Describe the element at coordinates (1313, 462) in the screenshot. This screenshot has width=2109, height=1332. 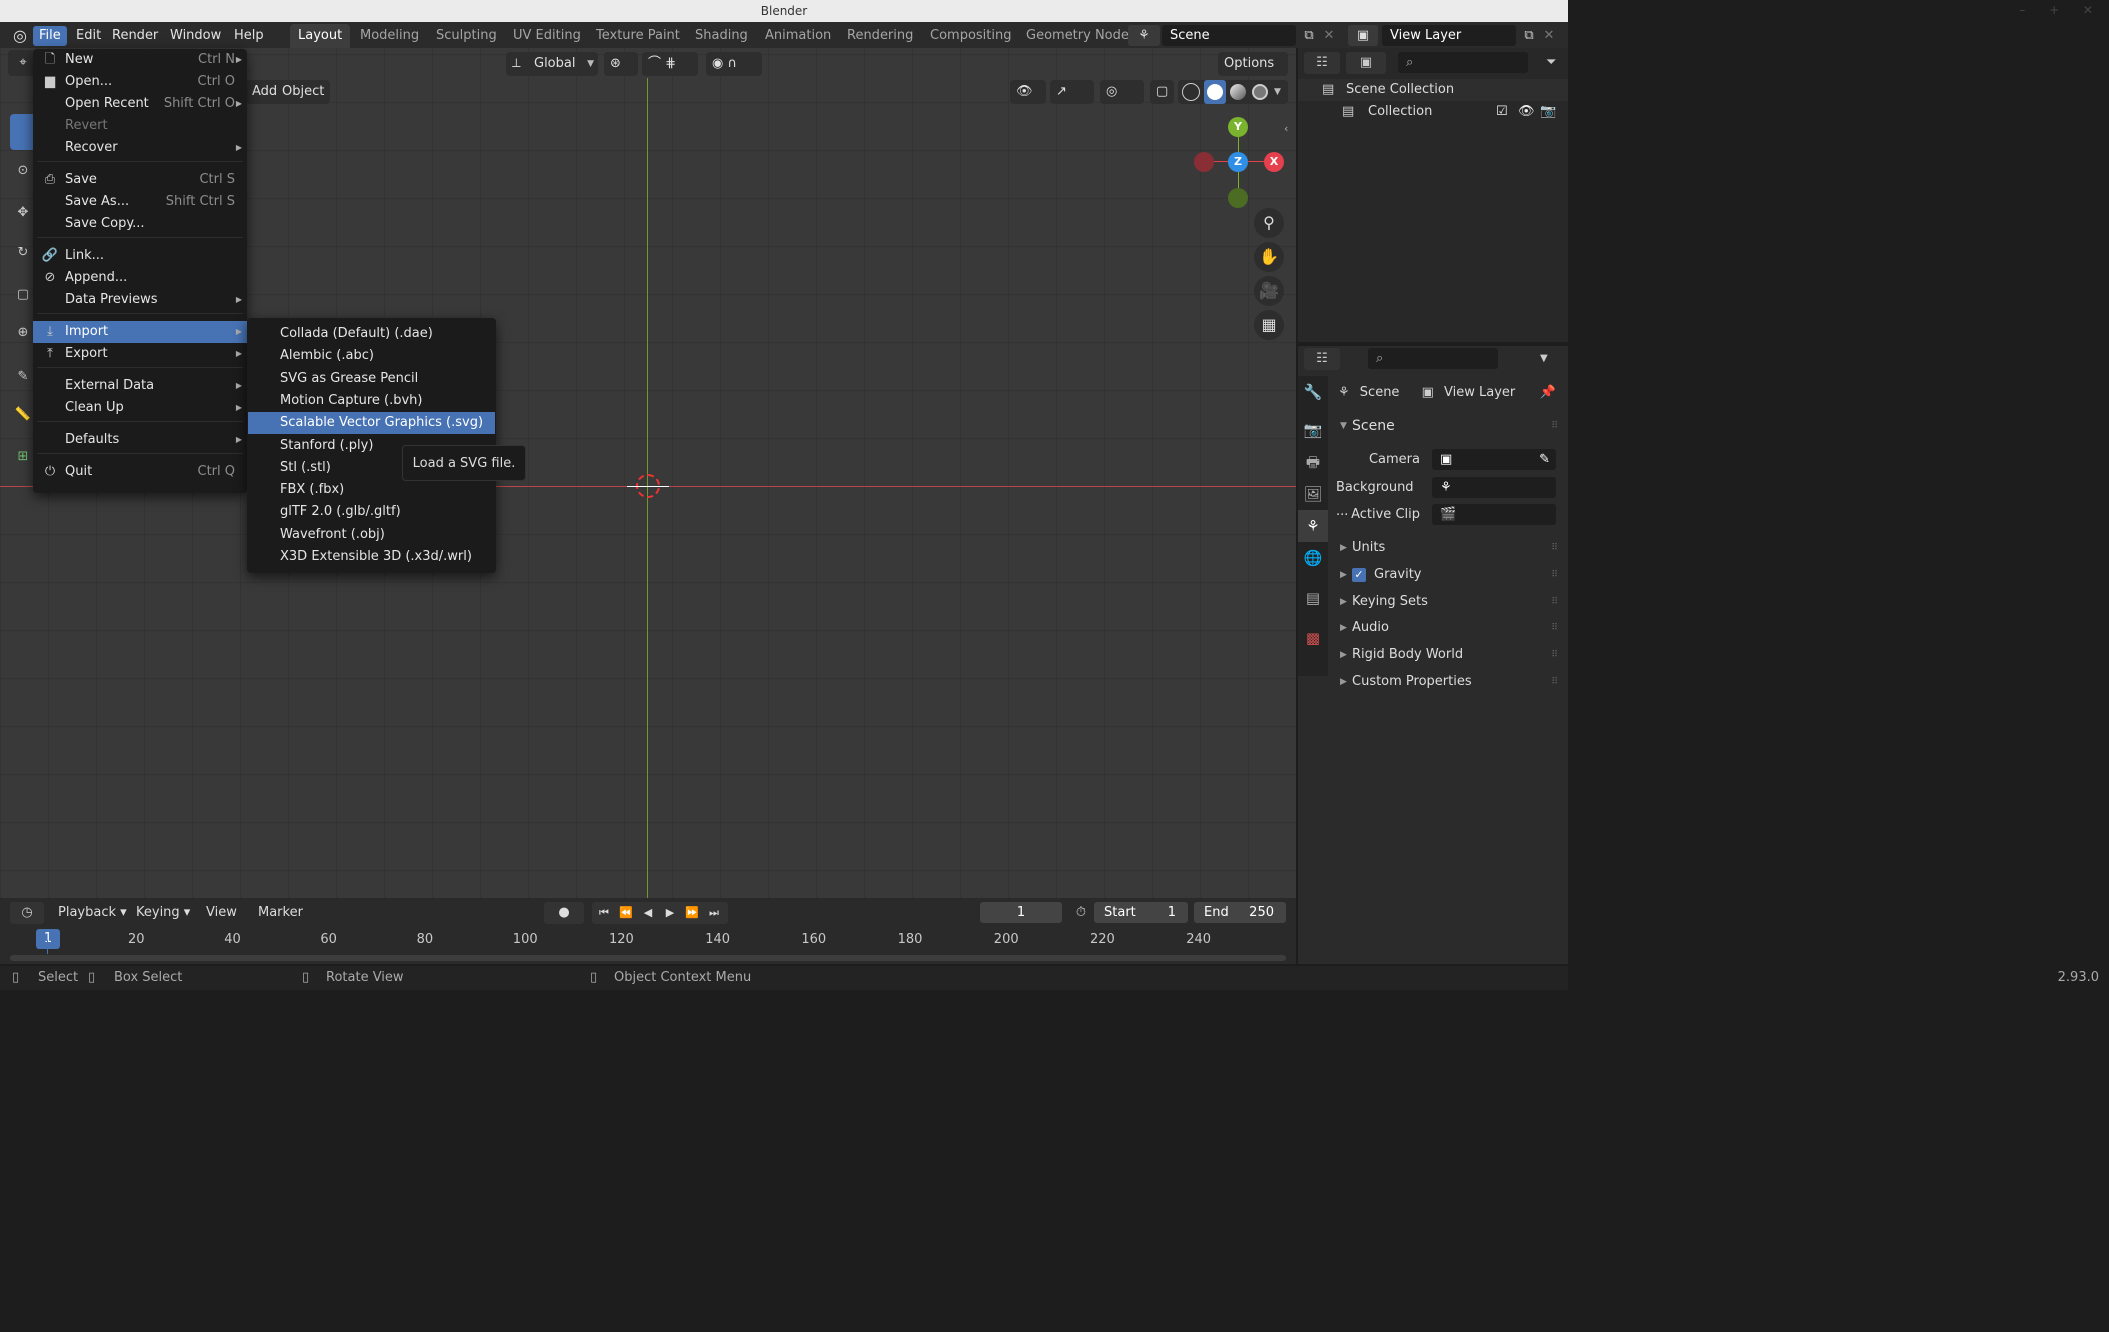
I see `output-tab-icon: 🖶` at that location.